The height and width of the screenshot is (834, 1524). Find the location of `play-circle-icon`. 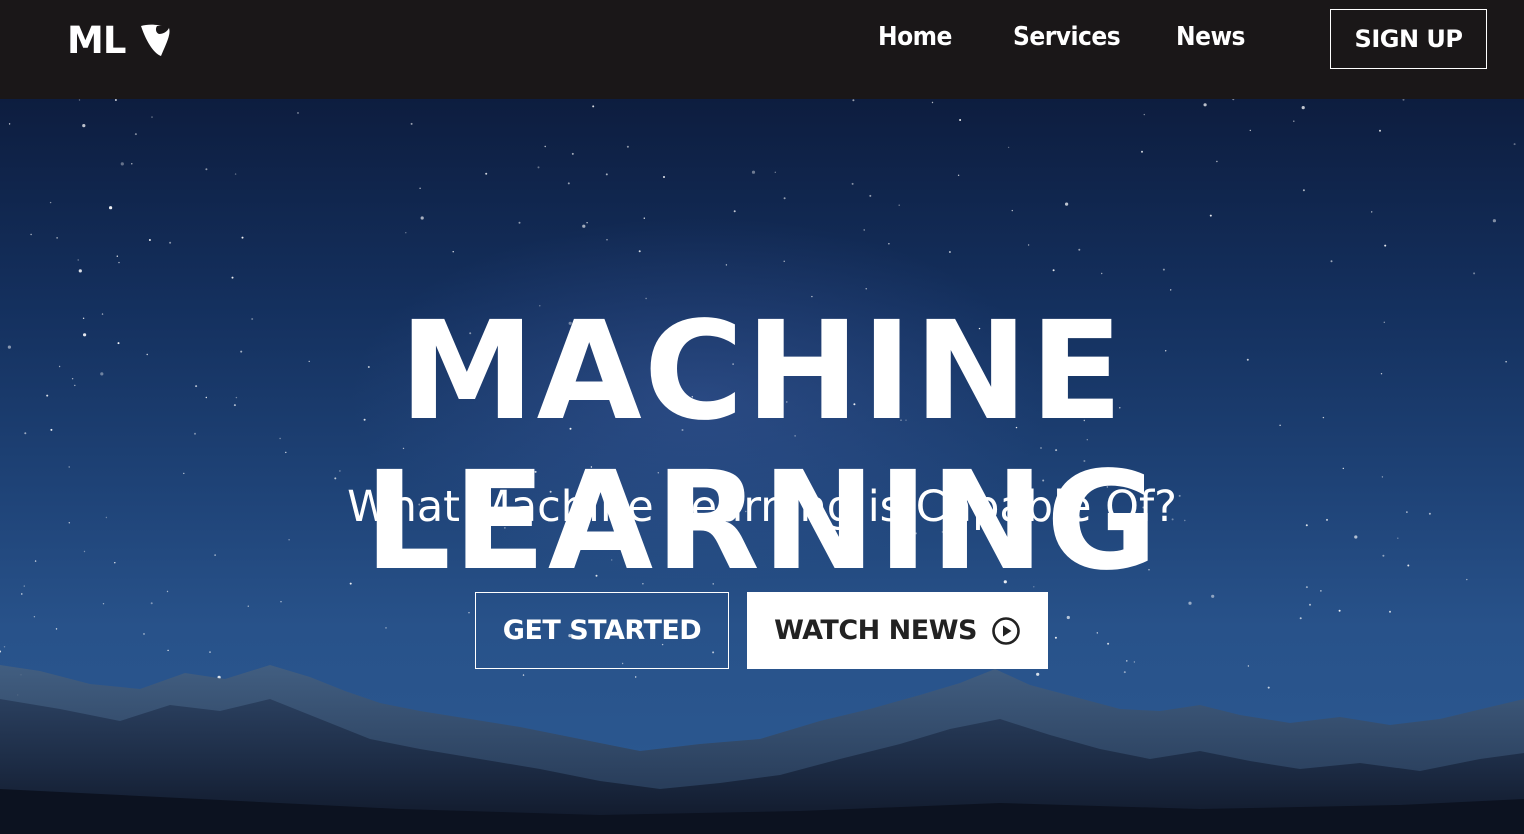

play-circle-icon is located at coordinates (1006, 630).